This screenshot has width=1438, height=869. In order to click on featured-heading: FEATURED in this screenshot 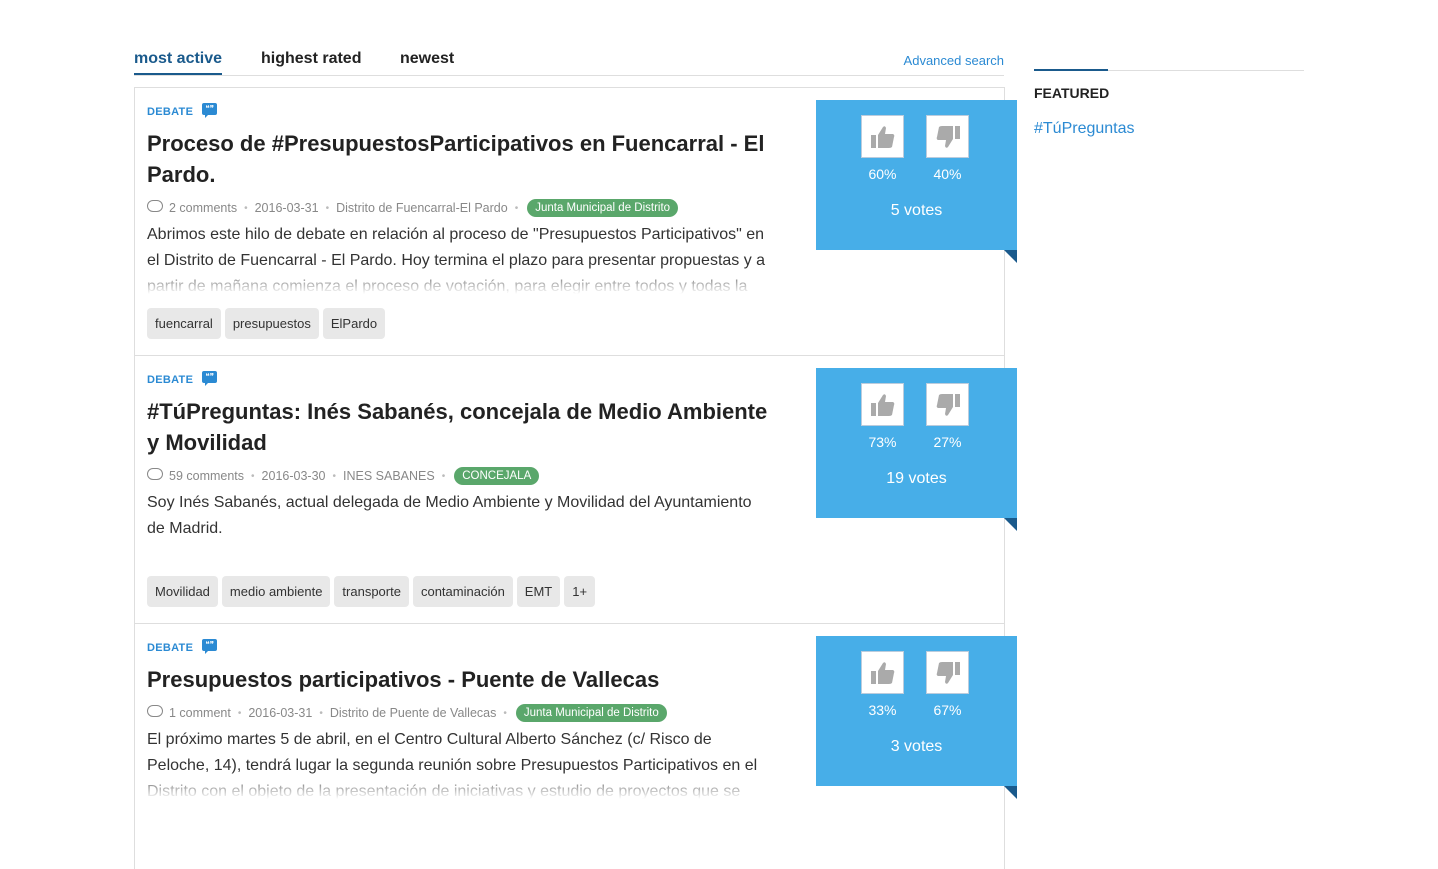, I will do `click(1072, 93)`.